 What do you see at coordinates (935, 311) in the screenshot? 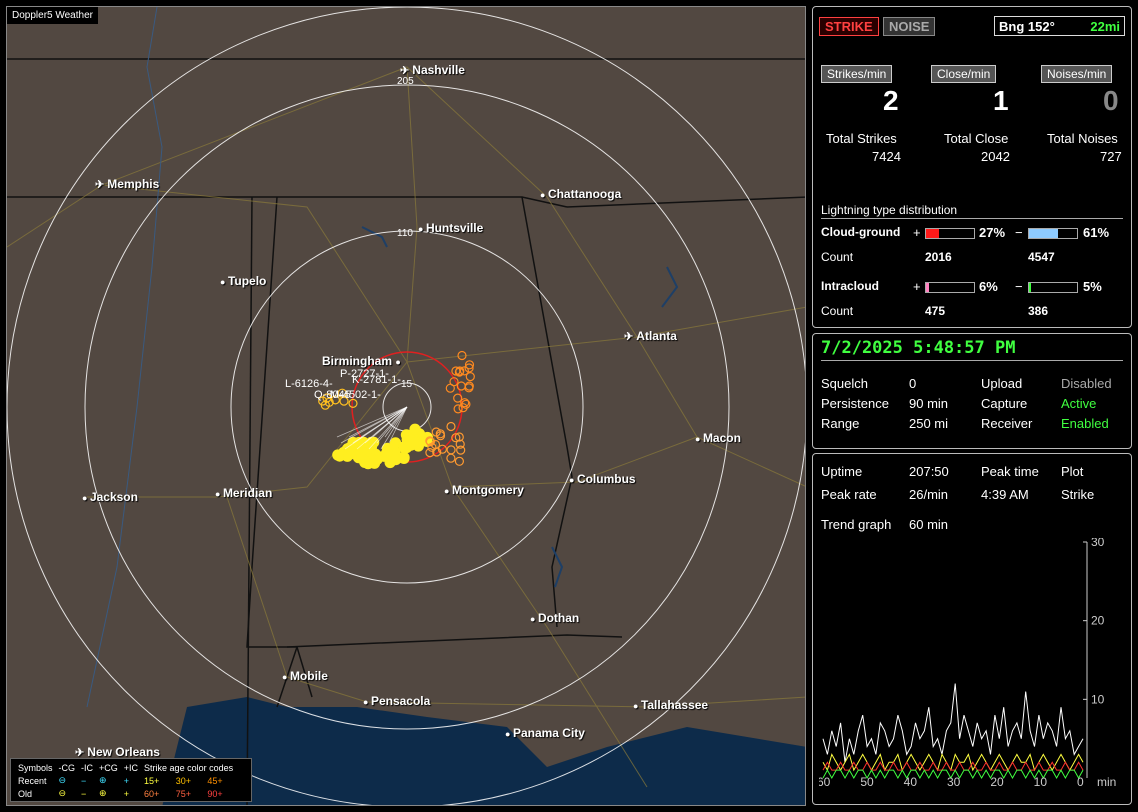
I see `ic-positive-count: 475` at bounding box center [935, 311].